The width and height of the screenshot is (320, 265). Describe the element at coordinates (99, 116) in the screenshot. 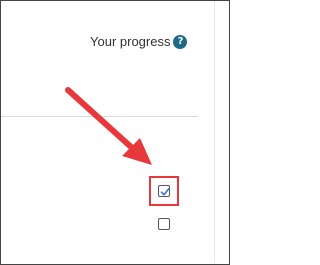

I see `section-divider` at that location.